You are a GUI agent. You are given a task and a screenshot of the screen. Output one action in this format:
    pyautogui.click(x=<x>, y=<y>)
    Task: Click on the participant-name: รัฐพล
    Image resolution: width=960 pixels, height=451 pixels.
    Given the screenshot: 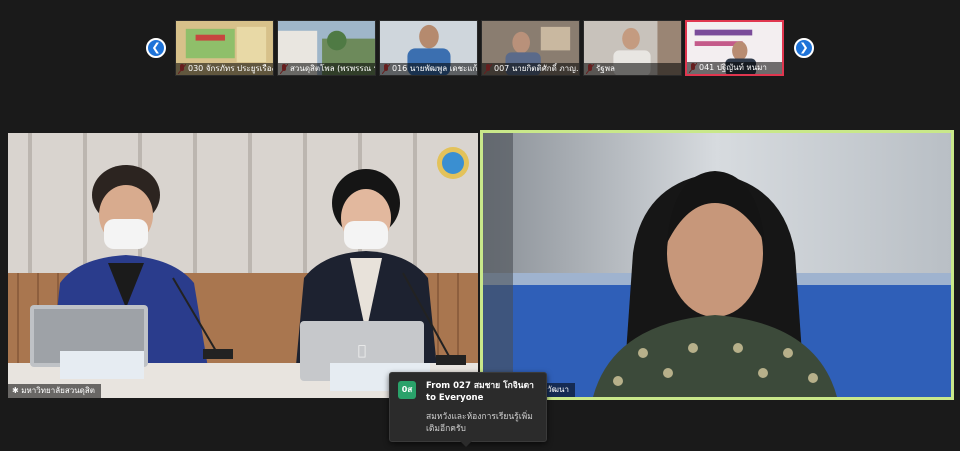 What is the action you would take?
    pyautogui.click(x=632, y=69)
    